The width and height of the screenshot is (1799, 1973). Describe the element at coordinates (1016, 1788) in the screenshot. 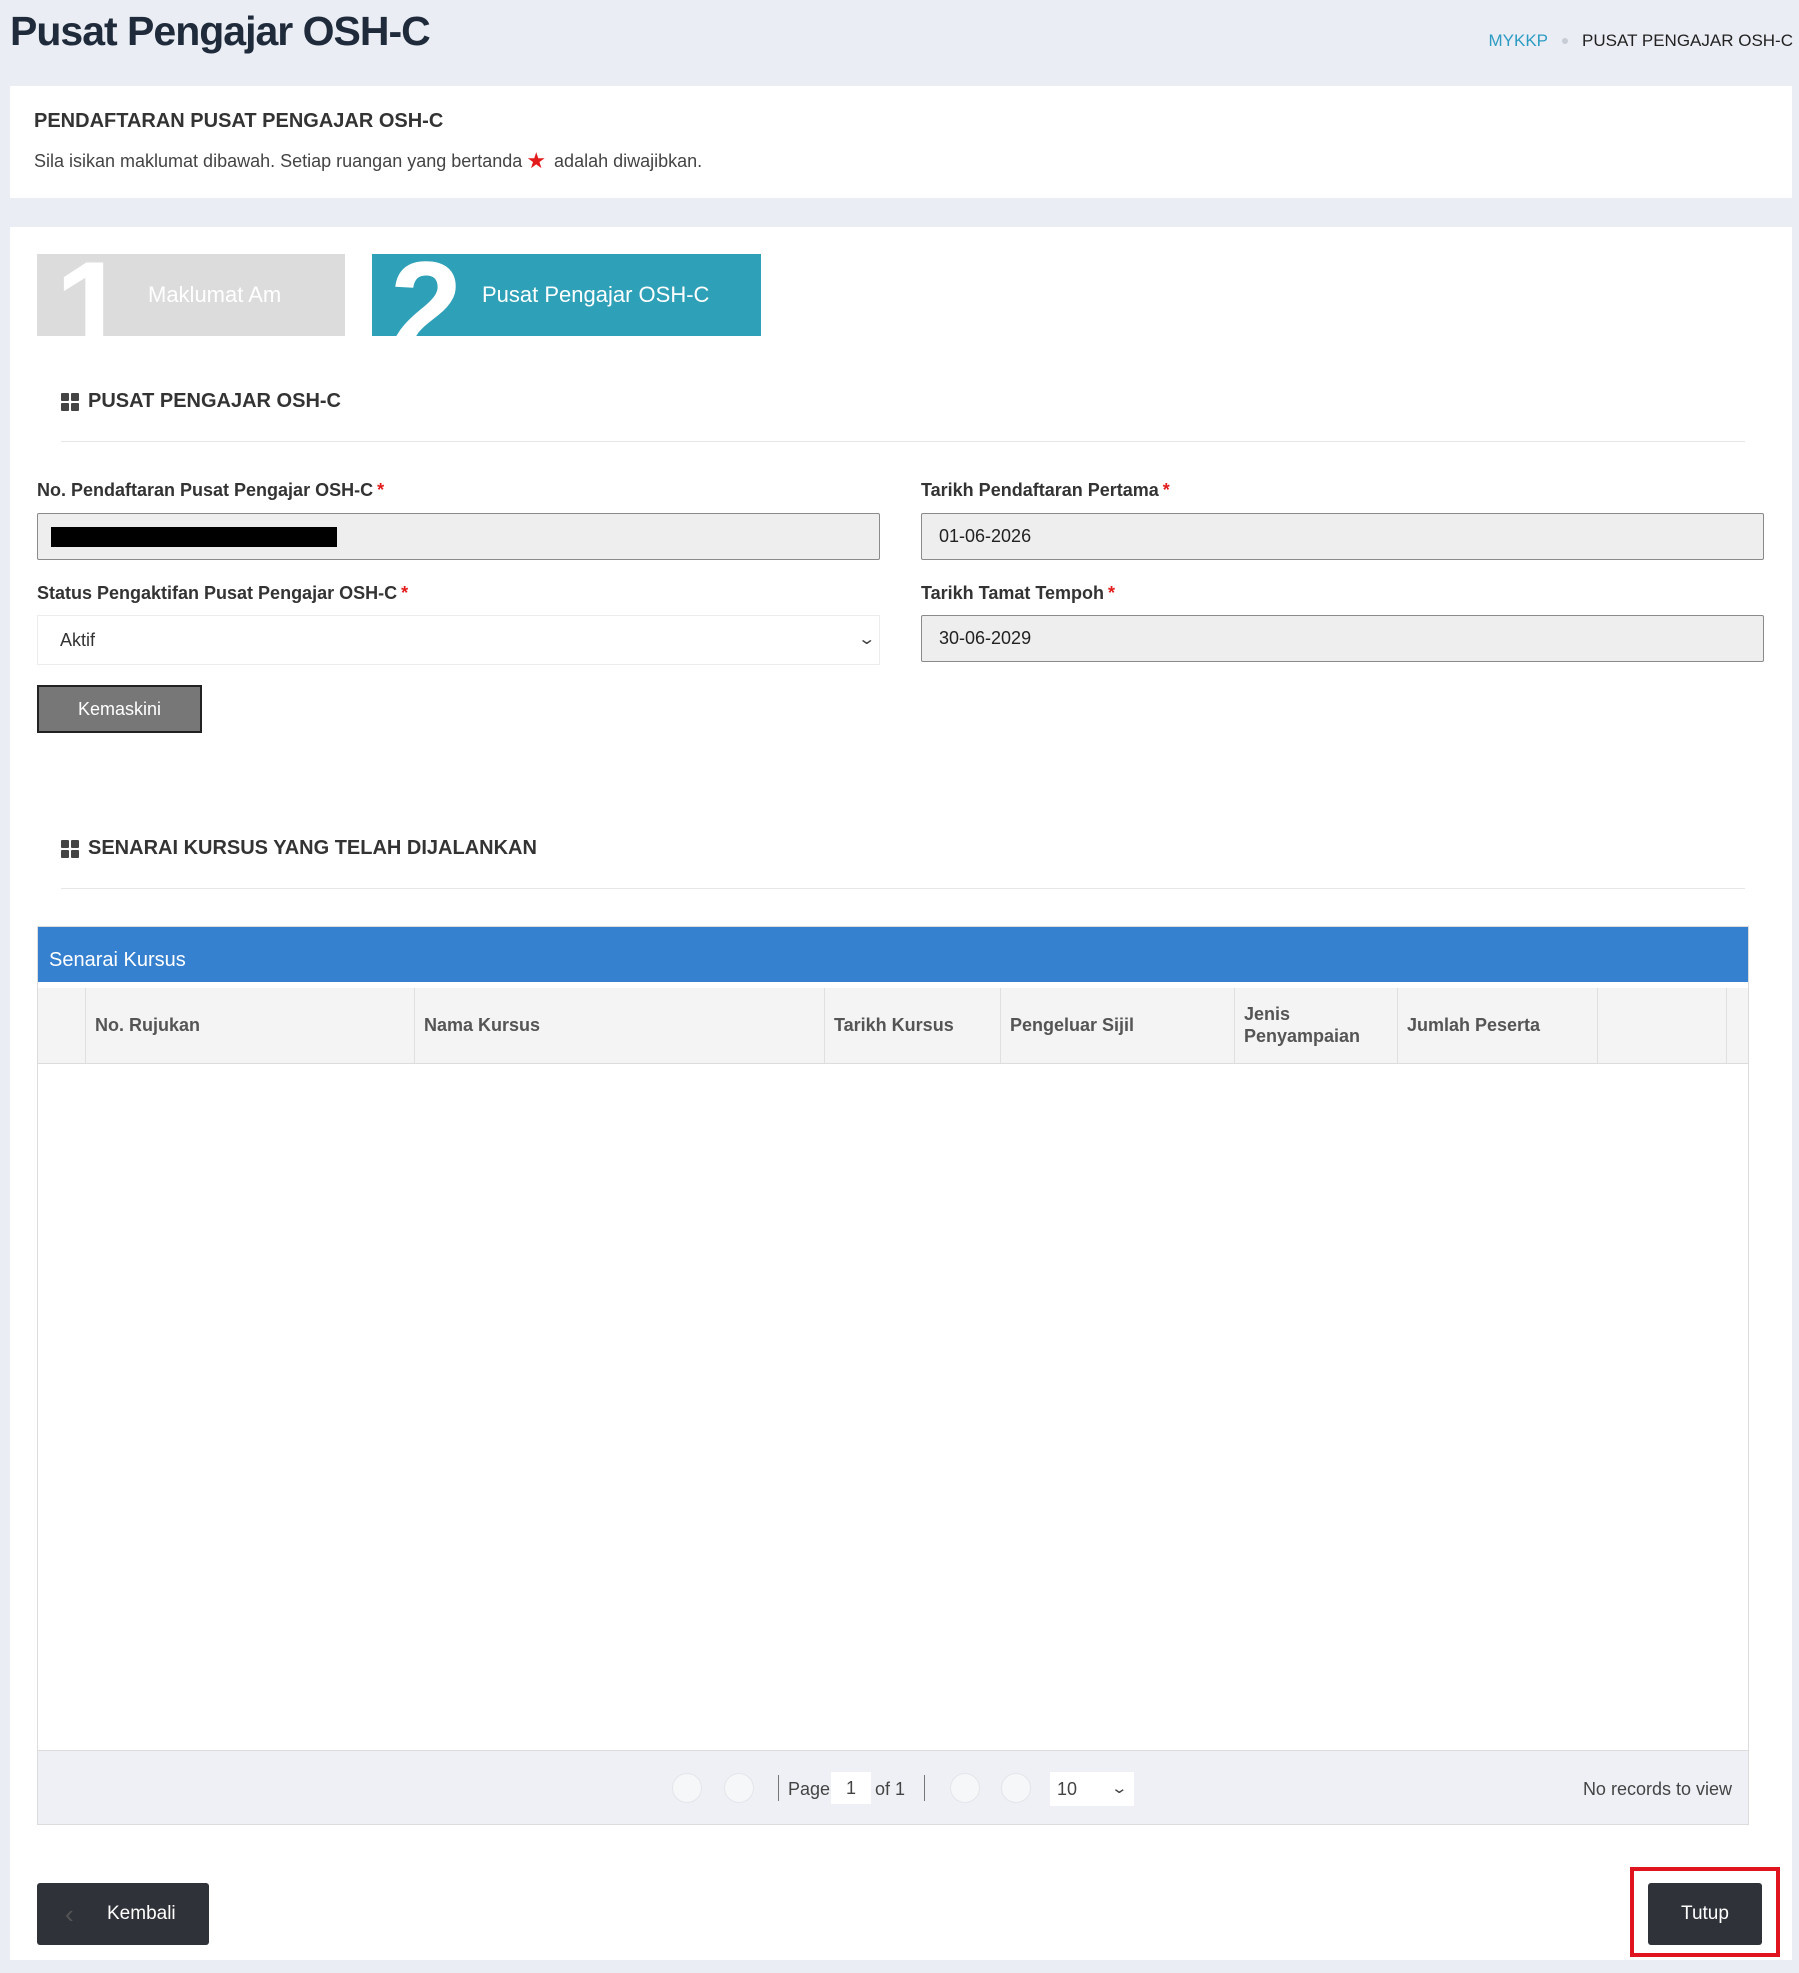

I see `last-page-icon` at that location.